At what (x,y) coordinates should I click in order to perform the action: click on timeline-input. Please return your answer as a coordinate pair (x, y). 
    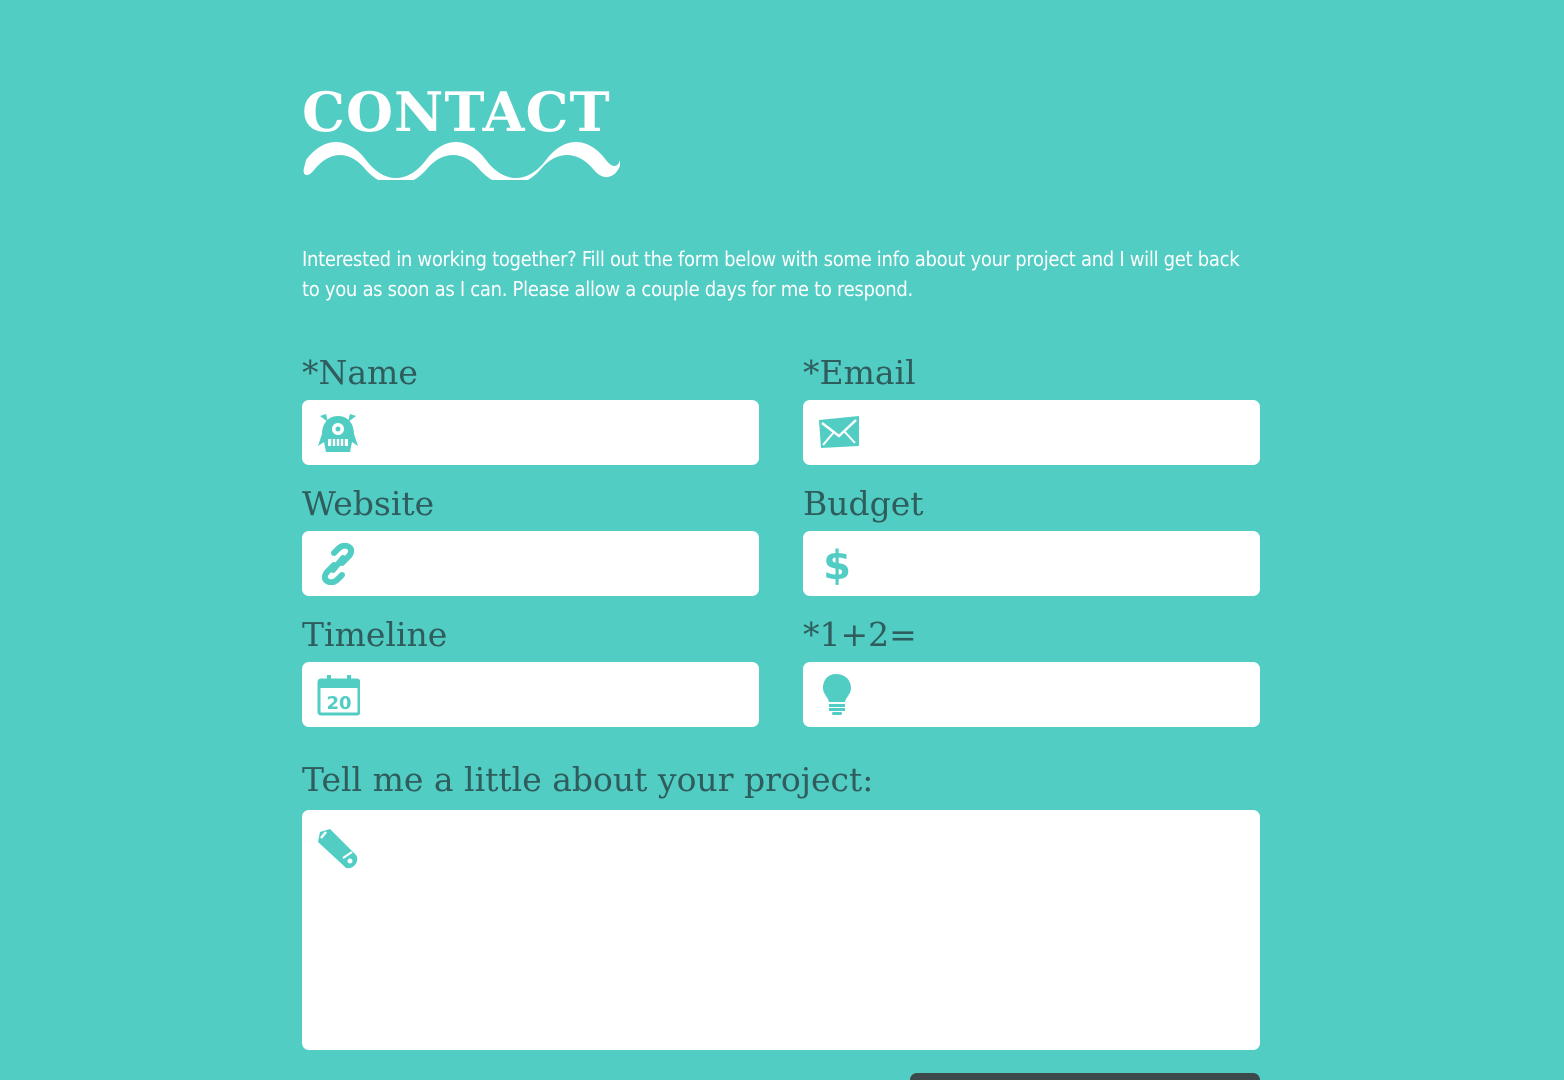
    Looking at the image, I should click on (559, 694).